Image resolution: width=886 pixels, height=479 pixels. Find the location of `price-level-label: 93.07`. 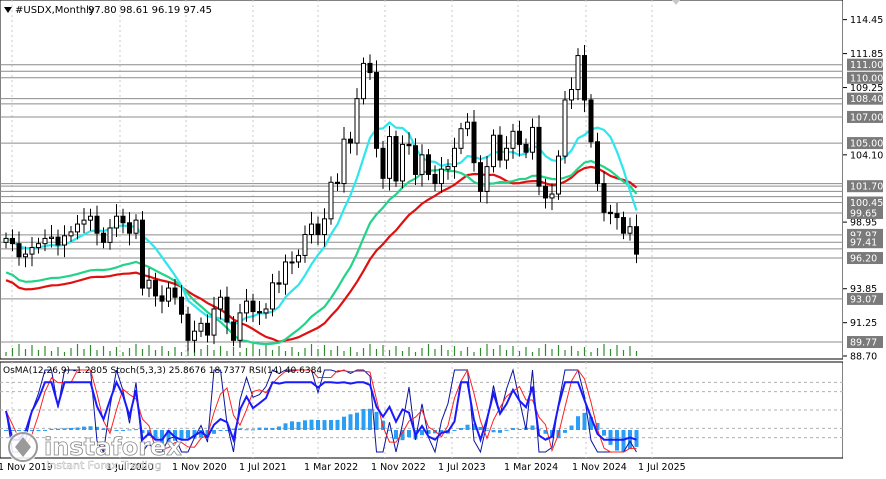

price-level-label: 93.07 is located at coordinates (863, 299).